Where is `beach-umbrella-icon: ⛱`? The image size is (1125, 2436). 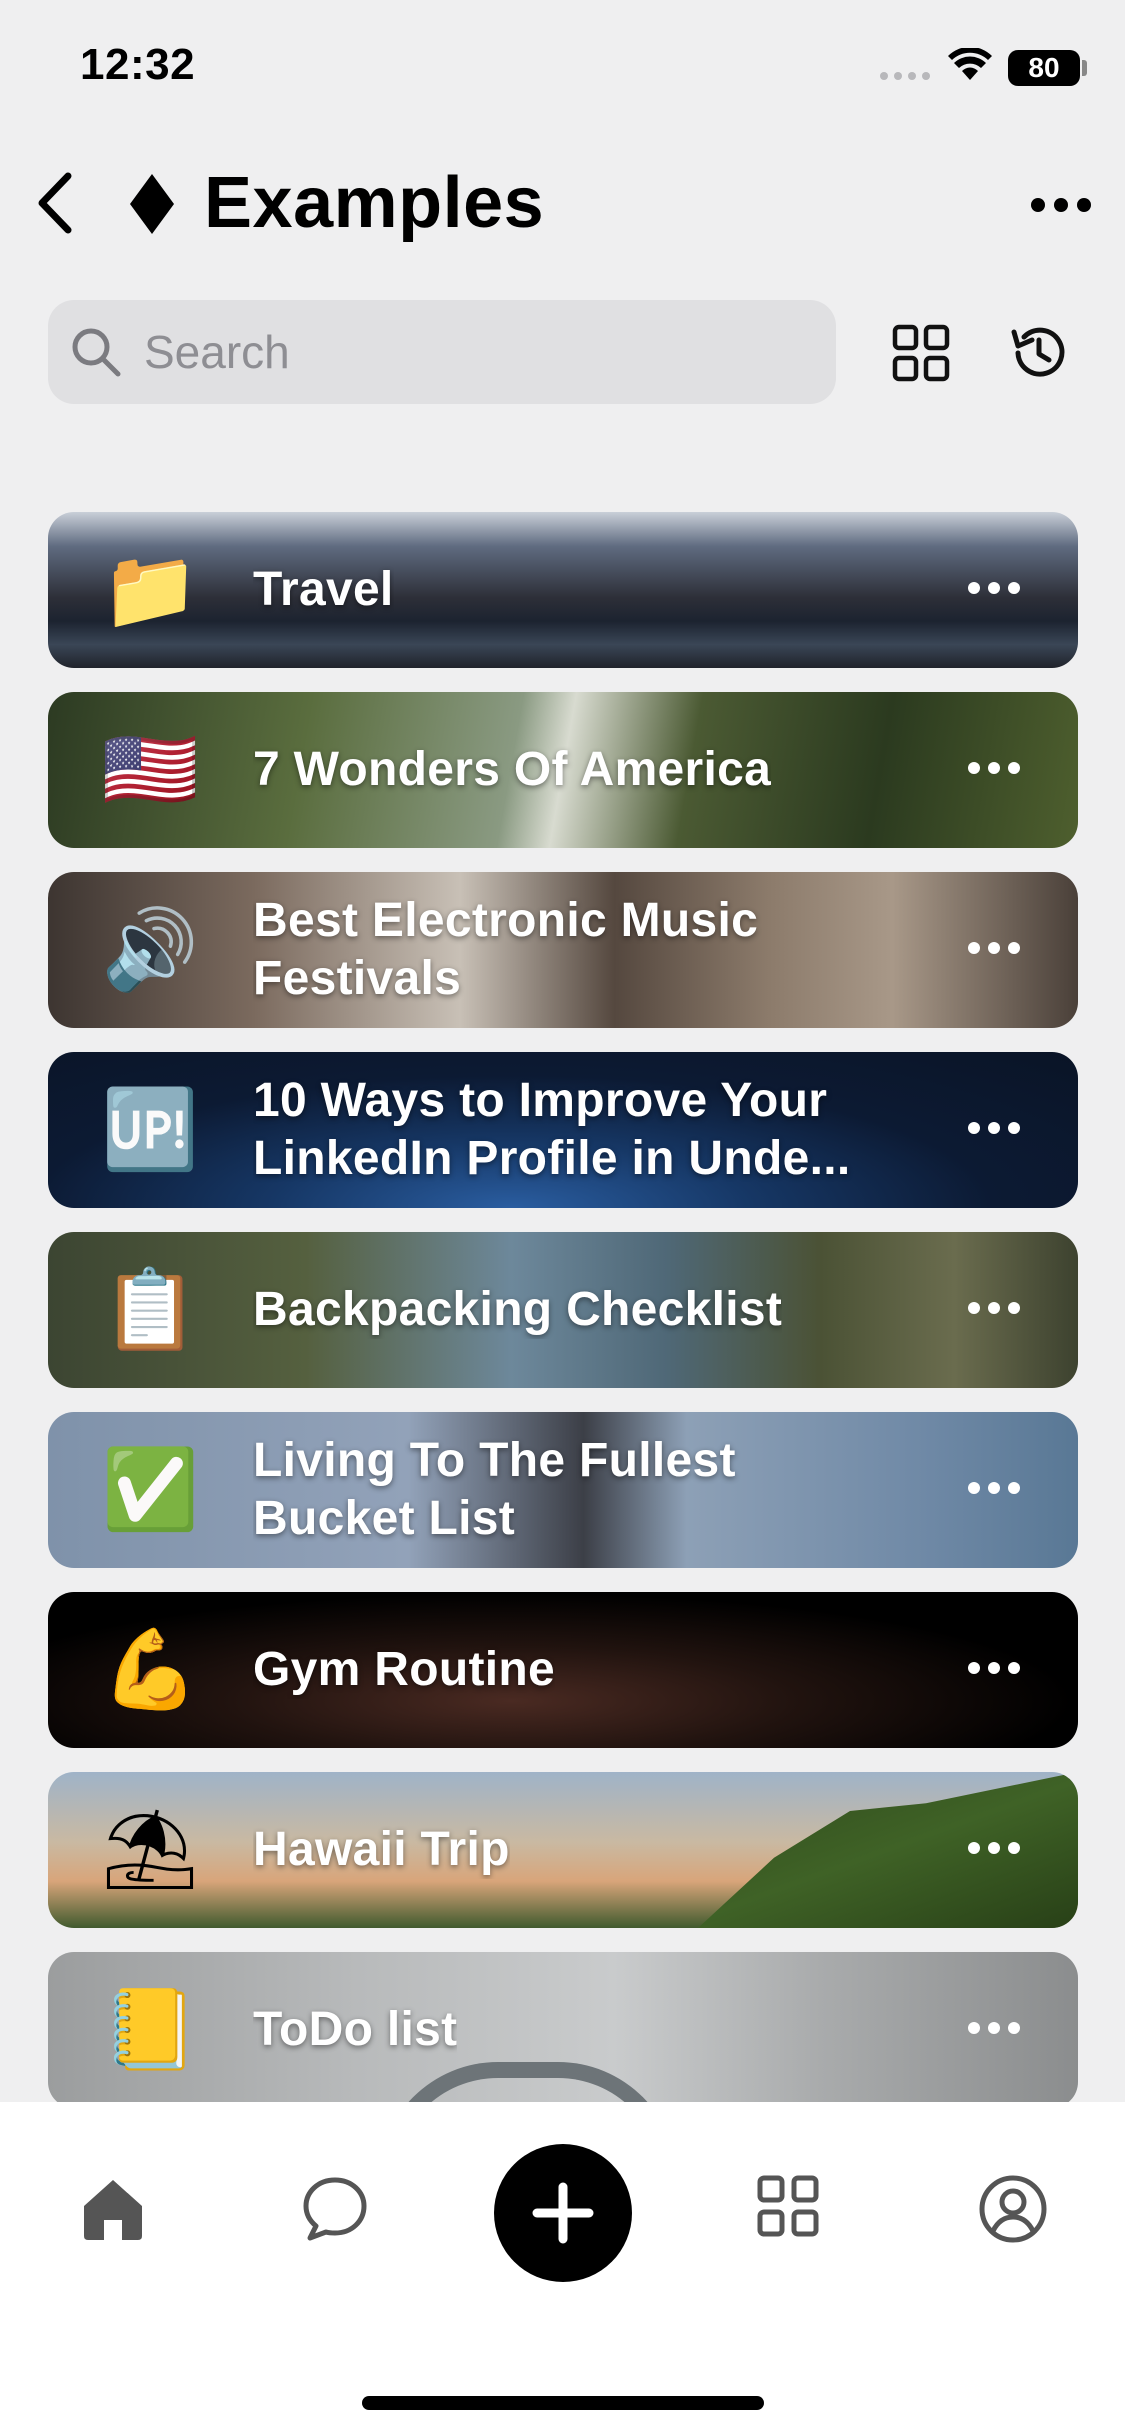
beach-umbrella-icon: ⛱ is located at coordinates (150, 1850).